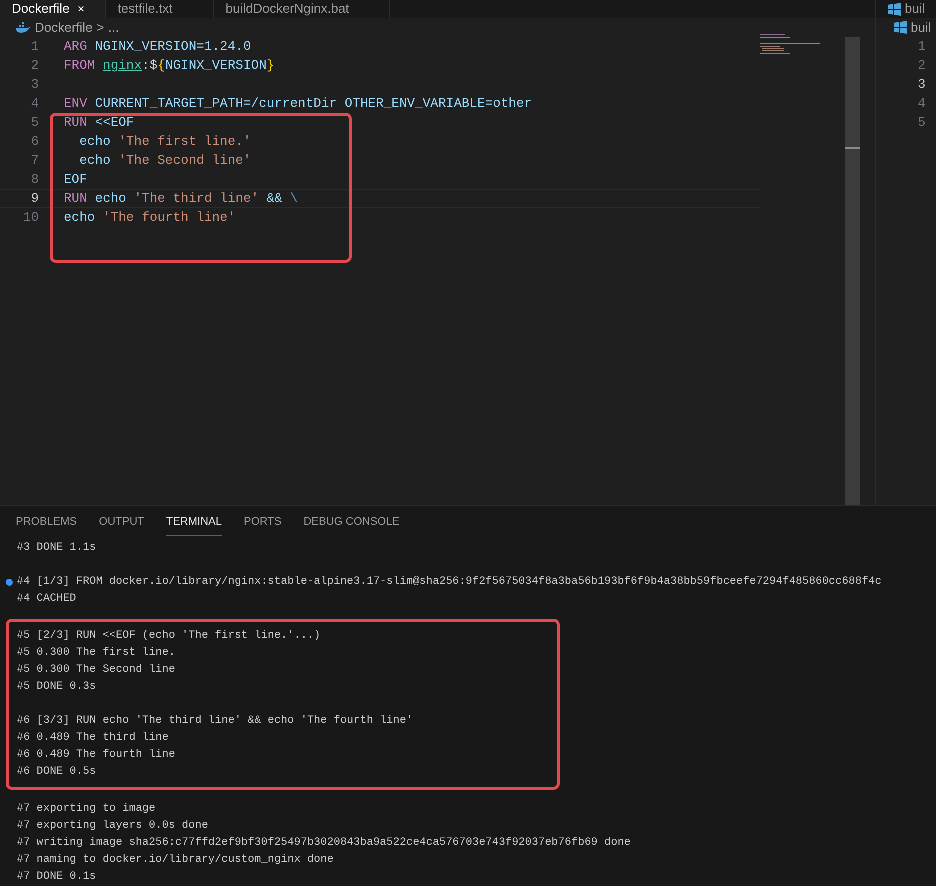 This screenshot has width=936, height=886. Describe the element at coordinates (56, 877) in the screenshot. I see `terminal-line: #7 DONE 0.1s` at that location.